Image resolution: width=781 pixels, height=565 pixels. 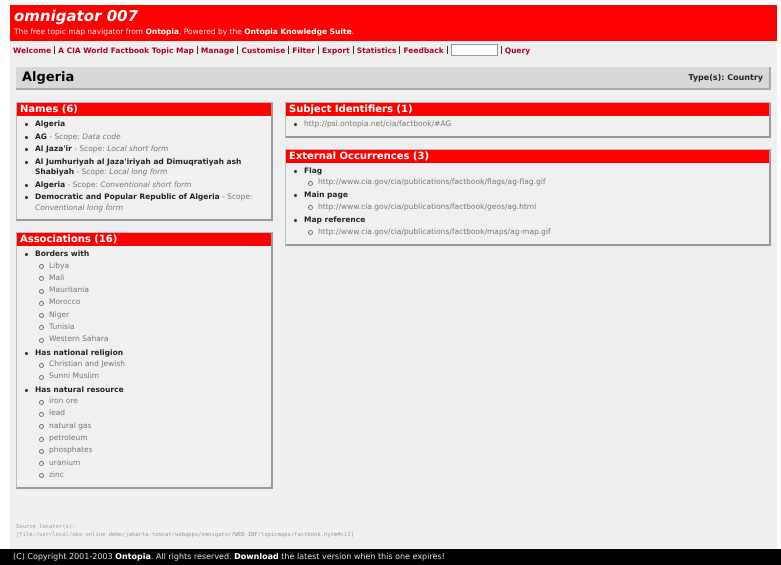 What do you see at coordinates (474, 50) in the screenshot?
I see `search-field` at bounding box center [474, 50].